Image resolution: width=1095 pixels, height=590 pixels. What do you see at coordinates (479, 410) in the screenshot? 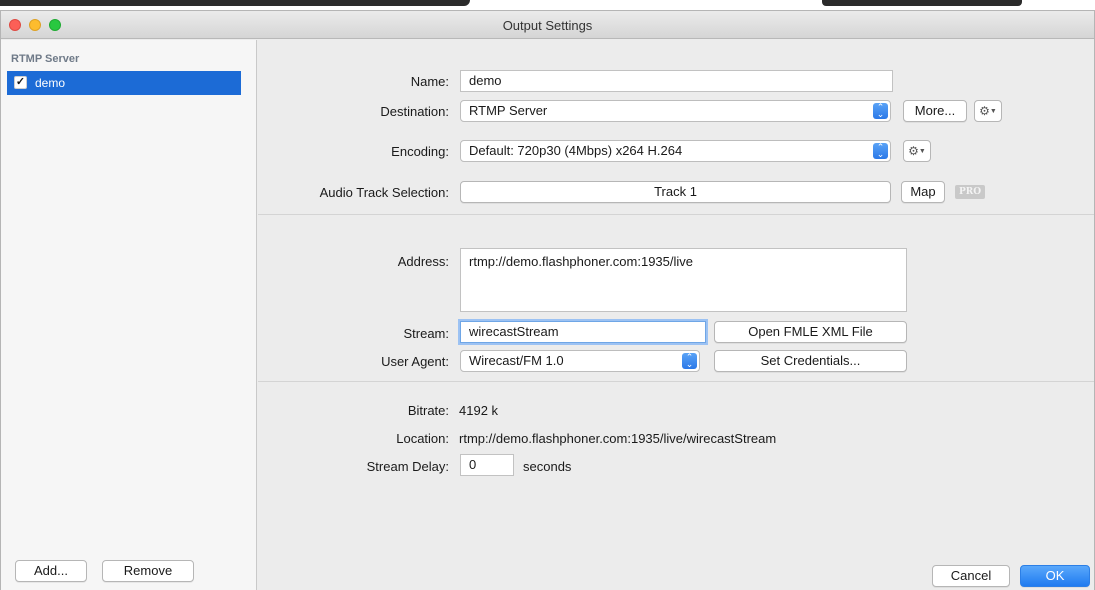
I see `bitrate-value: 4192 k` at bounding box center [479, 410].